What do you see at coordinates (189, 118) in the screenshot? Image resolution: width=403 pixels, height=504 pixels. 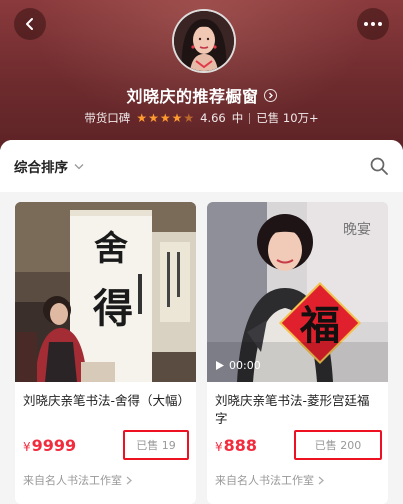 I see `star-half-icon: ★` at bounding box center [189, 118].